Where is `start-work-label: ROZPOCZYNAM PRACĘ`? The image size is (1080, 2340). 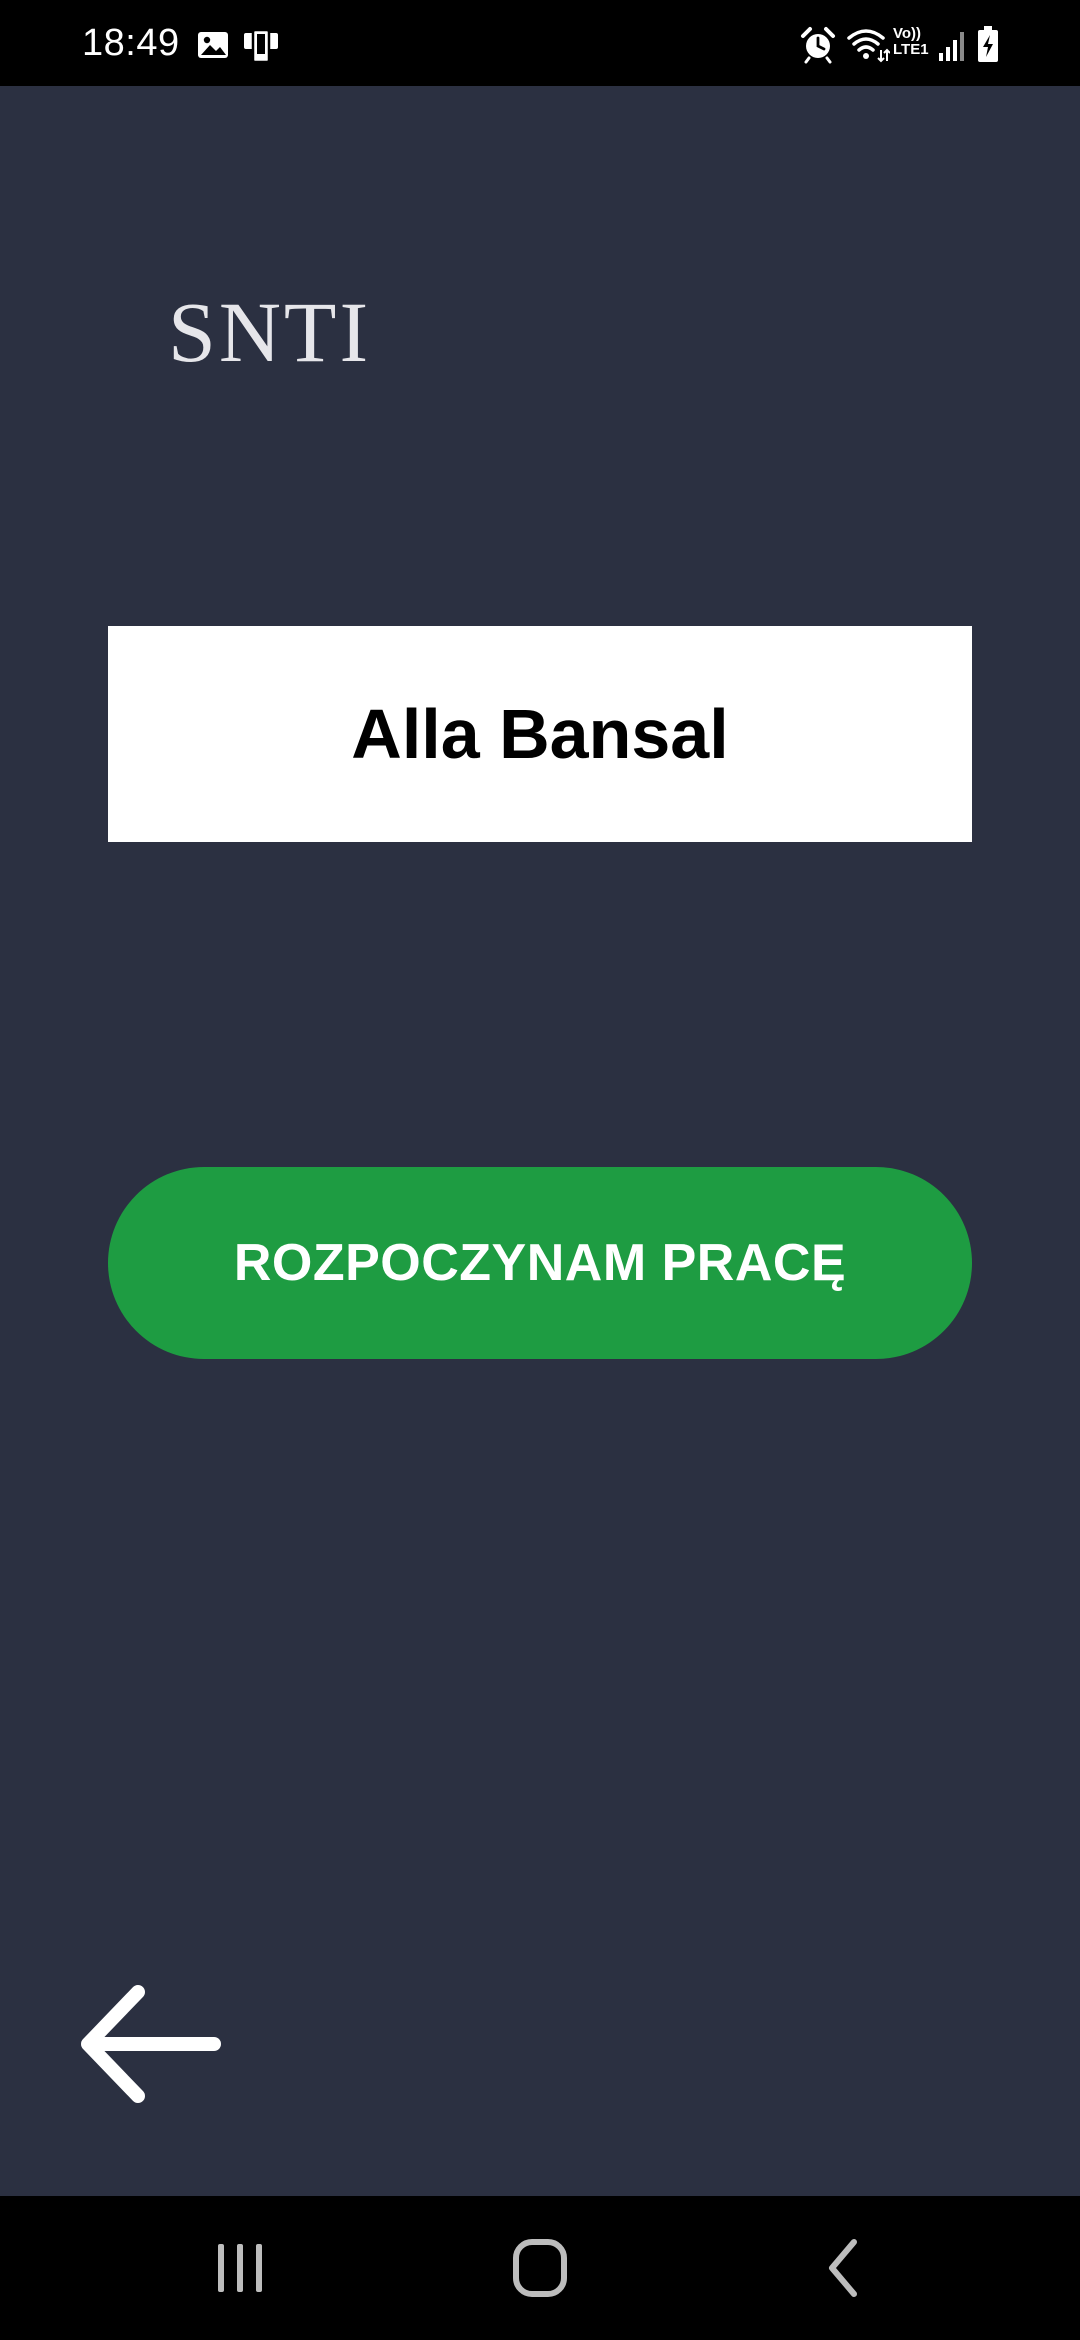
start-work-label: ROZPOCZYNAM PRACĘ is located at coordinates (540, 1263).